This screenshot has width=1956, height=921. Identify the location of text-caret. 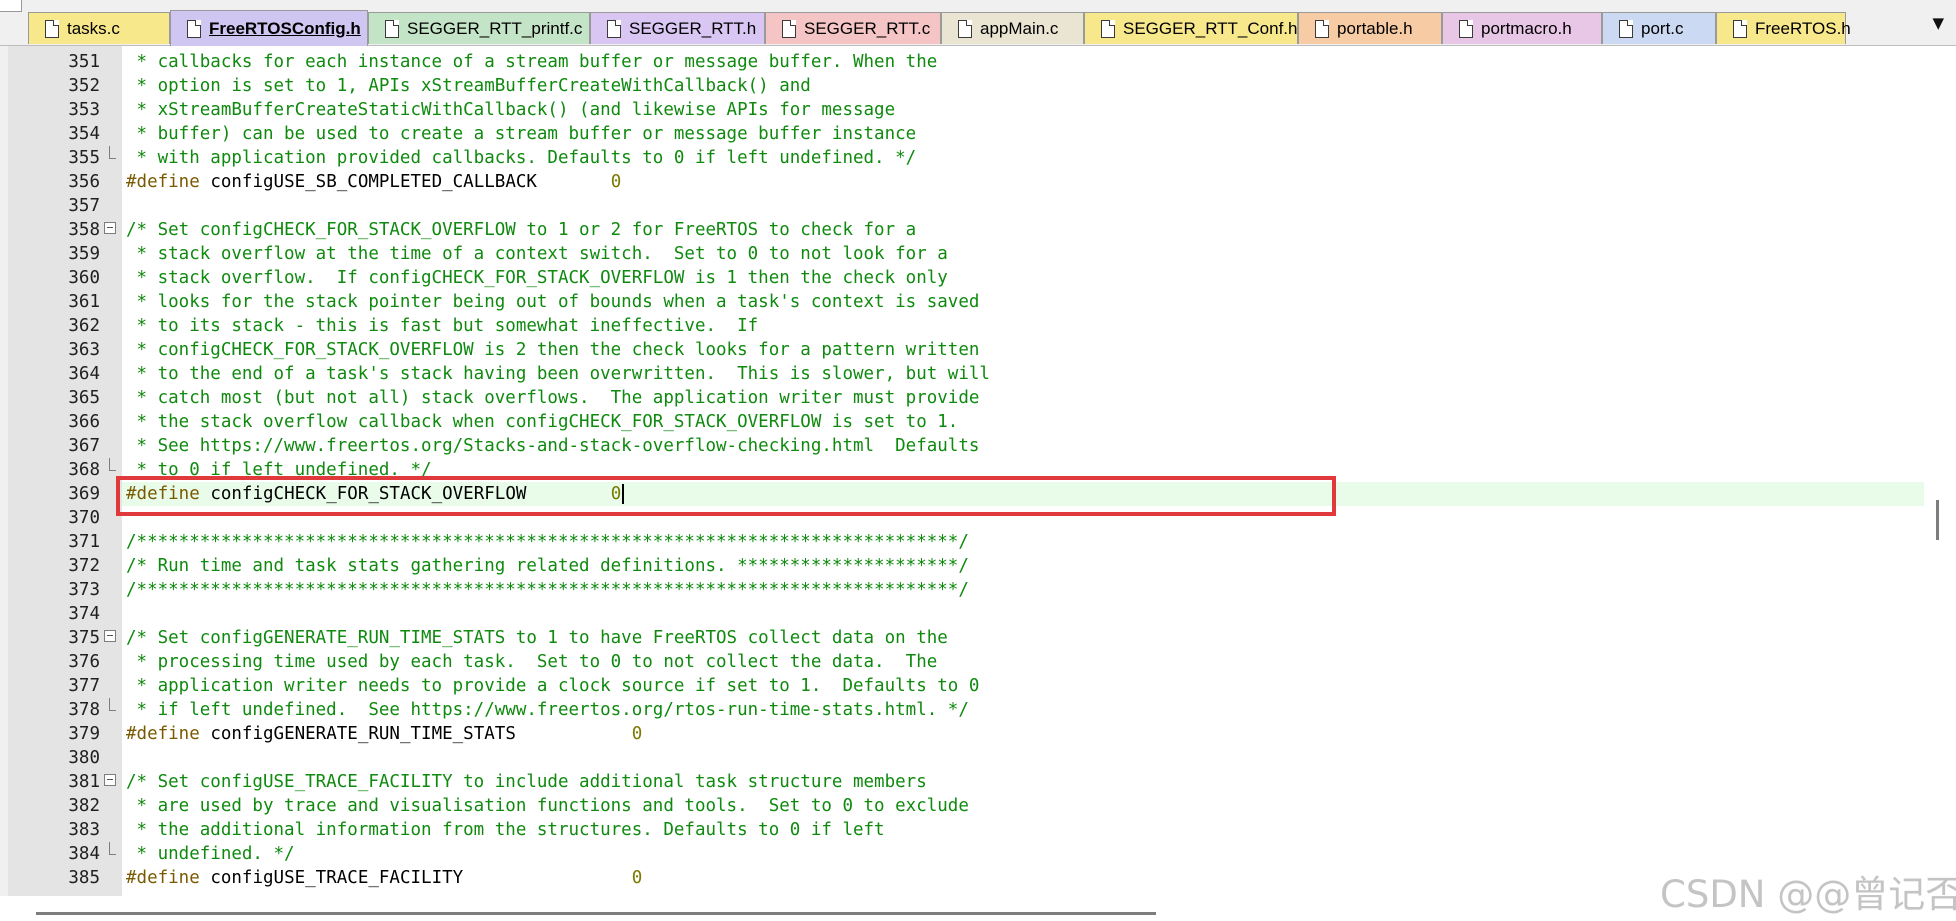
(623, 494).